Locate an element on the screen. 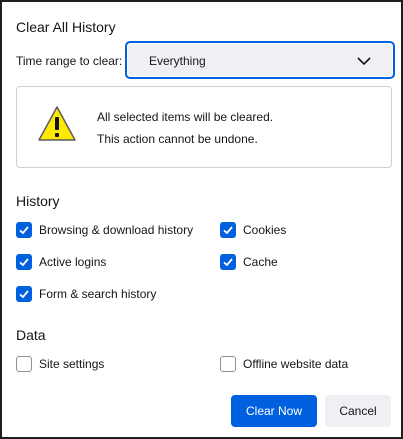 The height and width of the screenshot is (439, 403). checkbox-form-search-history: Form & search history is located at coordinates (86, 294).